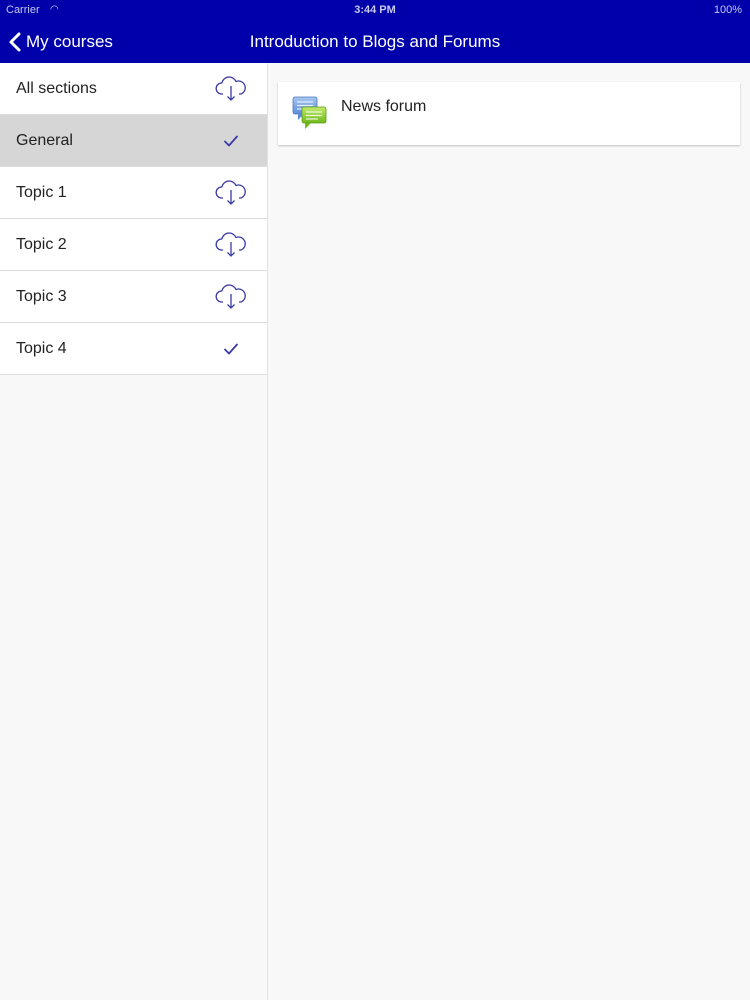 This screenshot has height=1000, width=750. What do you see at coordinates (133, 141) in the screenshot?
I see `section-item-general: General` at bounding box center [133, 141].